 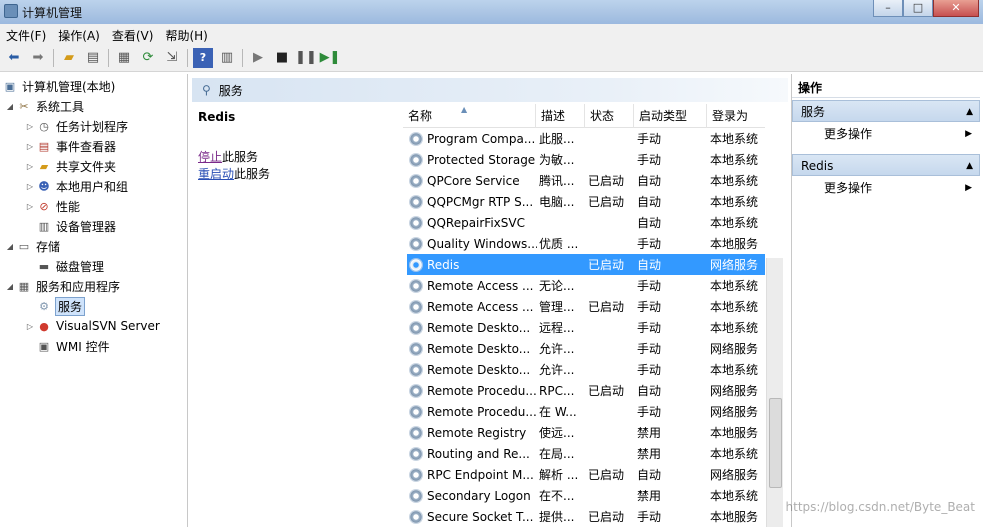 I want to click on computer-management-icon, so click(x=11, y=11).